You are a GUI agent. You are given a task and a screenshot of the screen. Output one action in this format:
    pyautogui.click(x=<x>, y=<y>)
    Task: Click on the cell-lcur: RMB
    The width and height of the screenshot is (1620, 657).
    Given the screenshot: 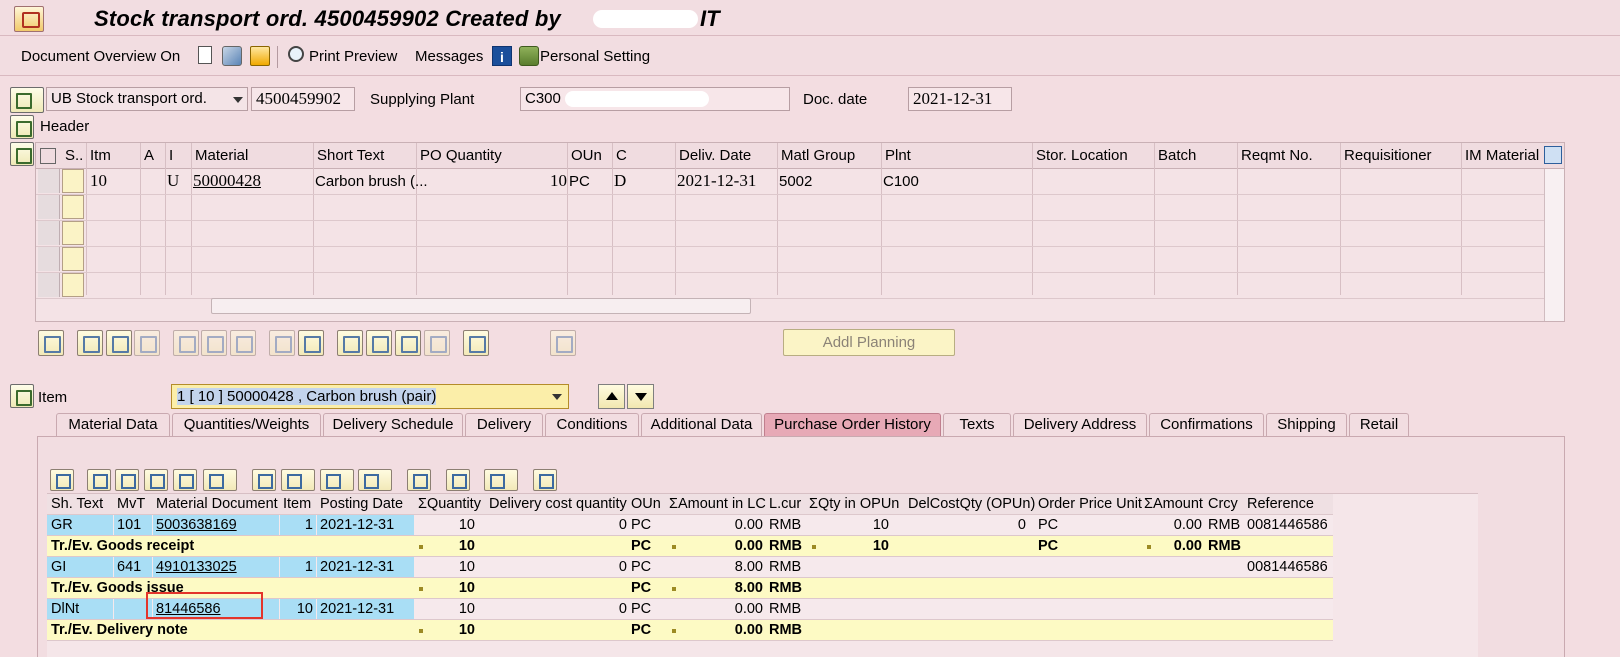 What is the action you would take?
    pyautogui.click(x=785, y=609)
    